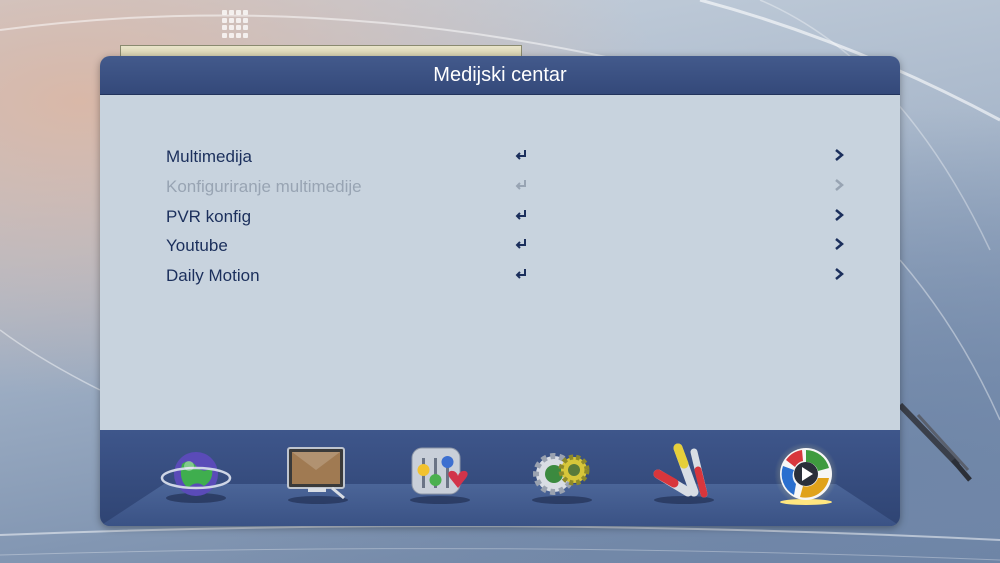  Describe the element at coordinates (500, 157) in the screenshot. I see `menu-item-multimedija: Multimedija` at that location.